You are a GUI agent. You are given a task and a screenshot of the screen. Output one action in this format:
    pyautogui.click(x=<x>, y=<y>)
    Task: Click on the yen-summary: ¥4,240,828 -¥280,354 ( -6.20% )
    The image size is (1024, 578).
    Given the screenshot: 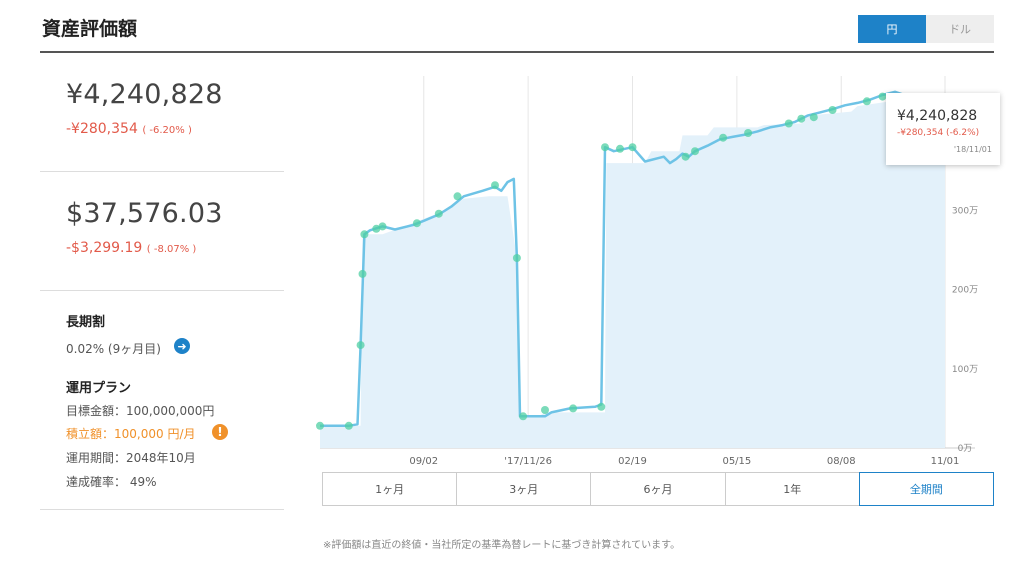 What is the action you would take?
    pyautogui.click(x=162, y=112)
    